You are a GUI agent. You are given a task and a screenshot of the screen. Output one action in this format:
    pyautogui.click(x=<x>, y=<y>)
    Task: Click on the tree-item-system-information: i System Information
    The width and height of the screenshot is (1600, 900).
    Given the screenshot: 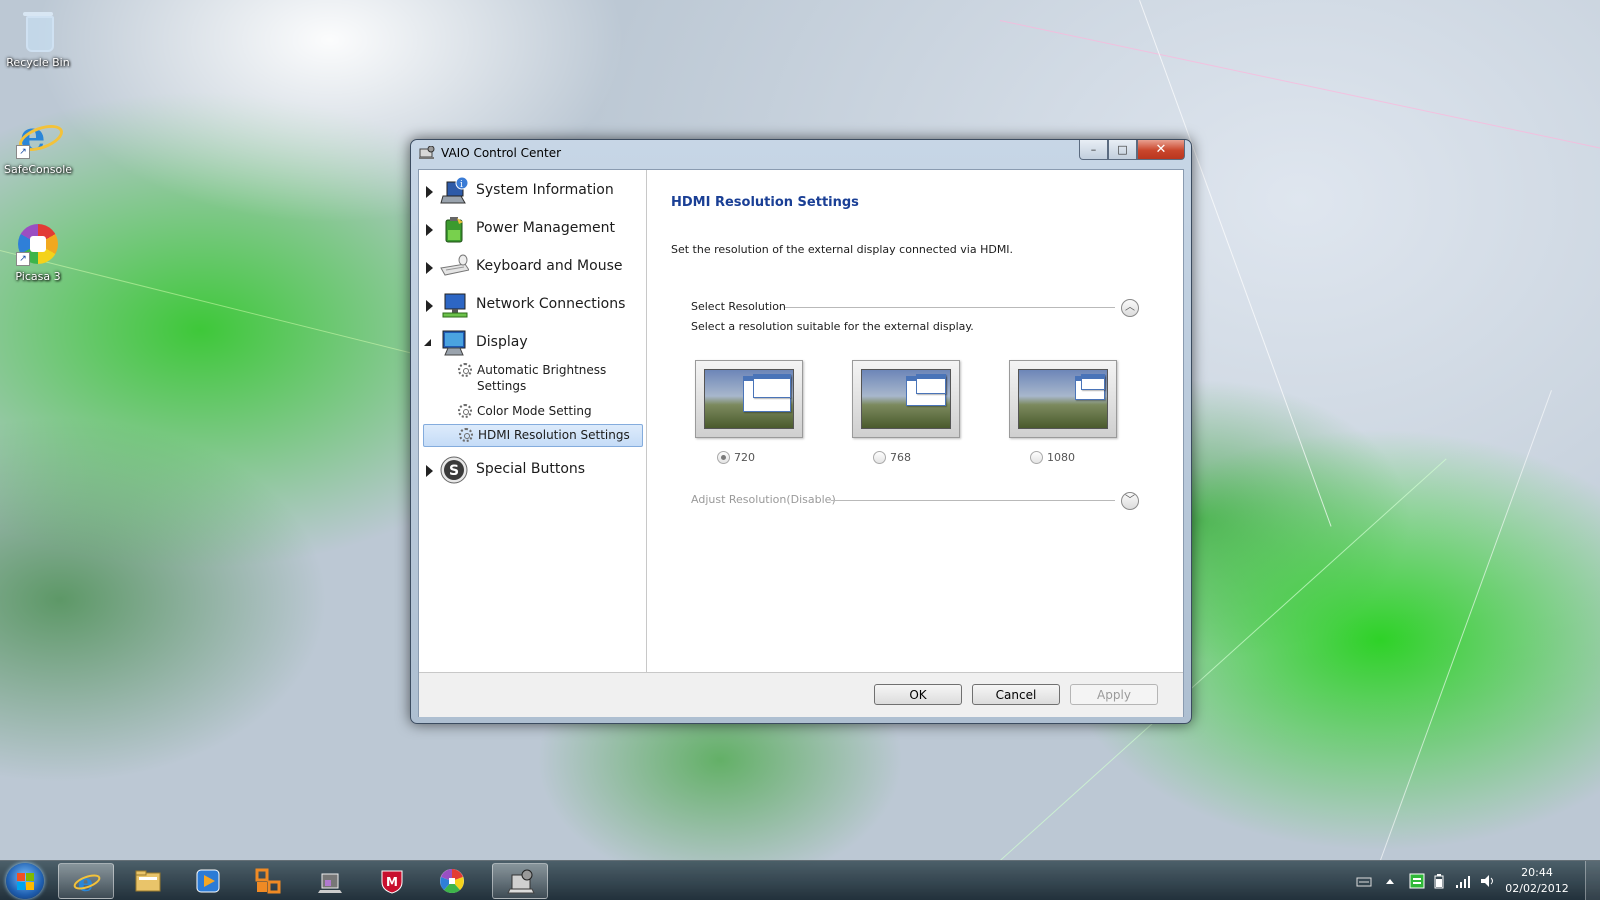 What is the action you would take?
    pyautogui.click(x=532, y=191)
    